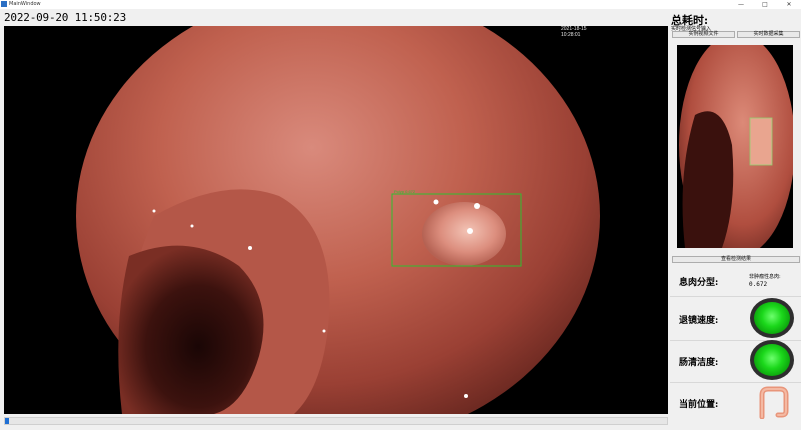 The width and height of the screenshot is (801, 430). What do you see at coordinates (768, 34) in the screenshot?
I see `realtime-capture-button: 实时数据采集` at bounding box center [768, 34].